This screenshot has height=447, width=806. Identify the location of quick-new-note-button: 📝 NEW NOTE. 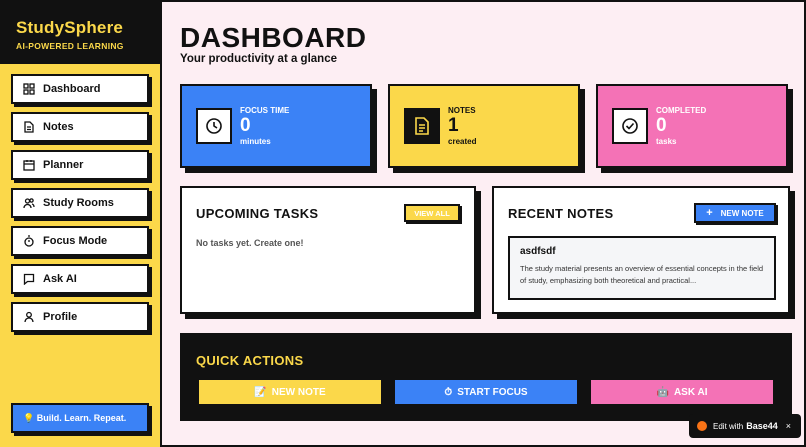
(290, 392).